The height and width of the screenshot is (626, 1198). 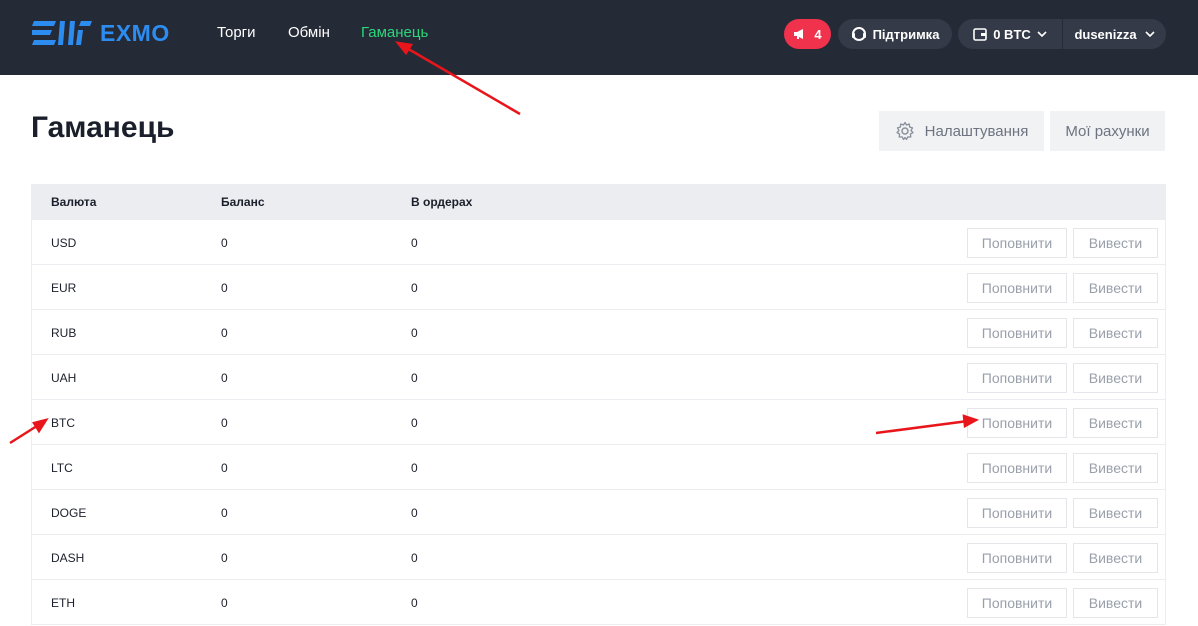 What do you see at coordinates (309, 32) in the screenshot?
I see `nav-exchange: Обмін` at bounding box center [309, 32].